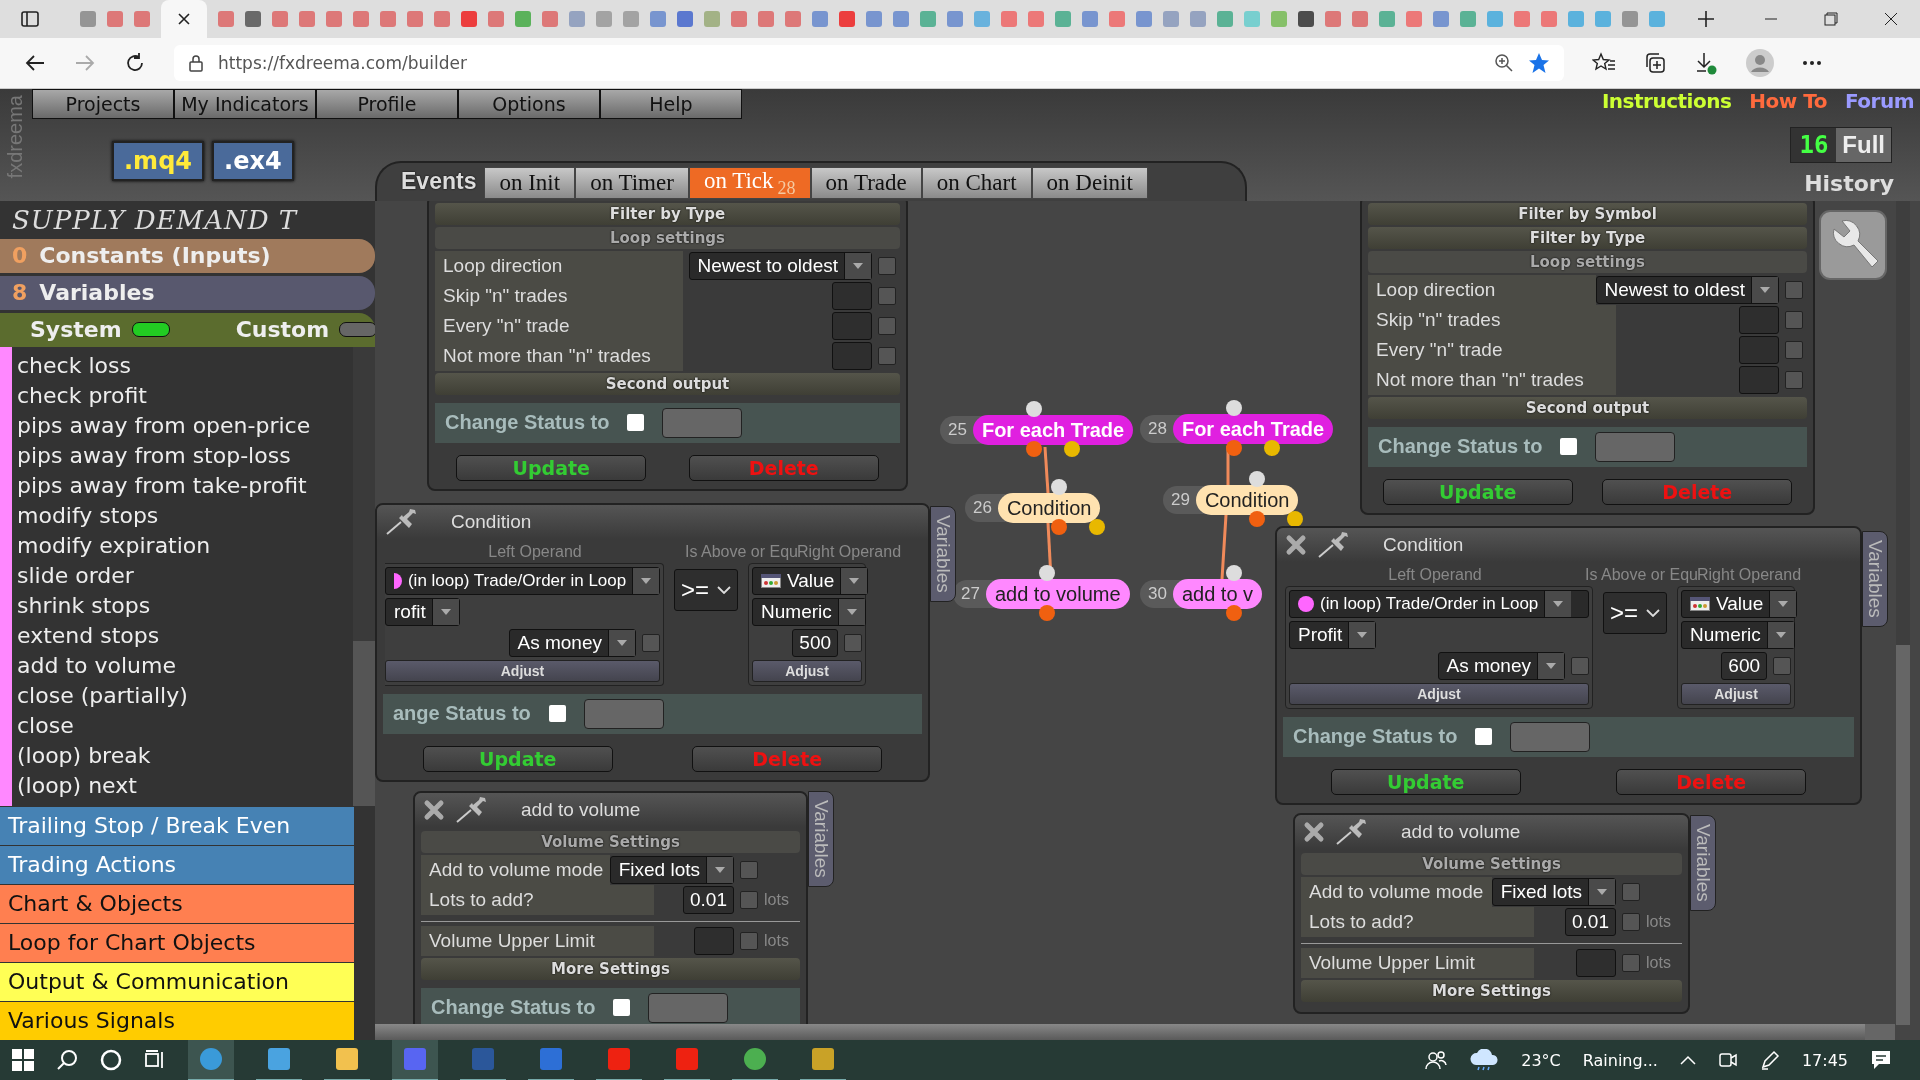  Describe the element at coordinates (1089, 182) in the screenshot. I see `event-tab: on Deinit` at that location.